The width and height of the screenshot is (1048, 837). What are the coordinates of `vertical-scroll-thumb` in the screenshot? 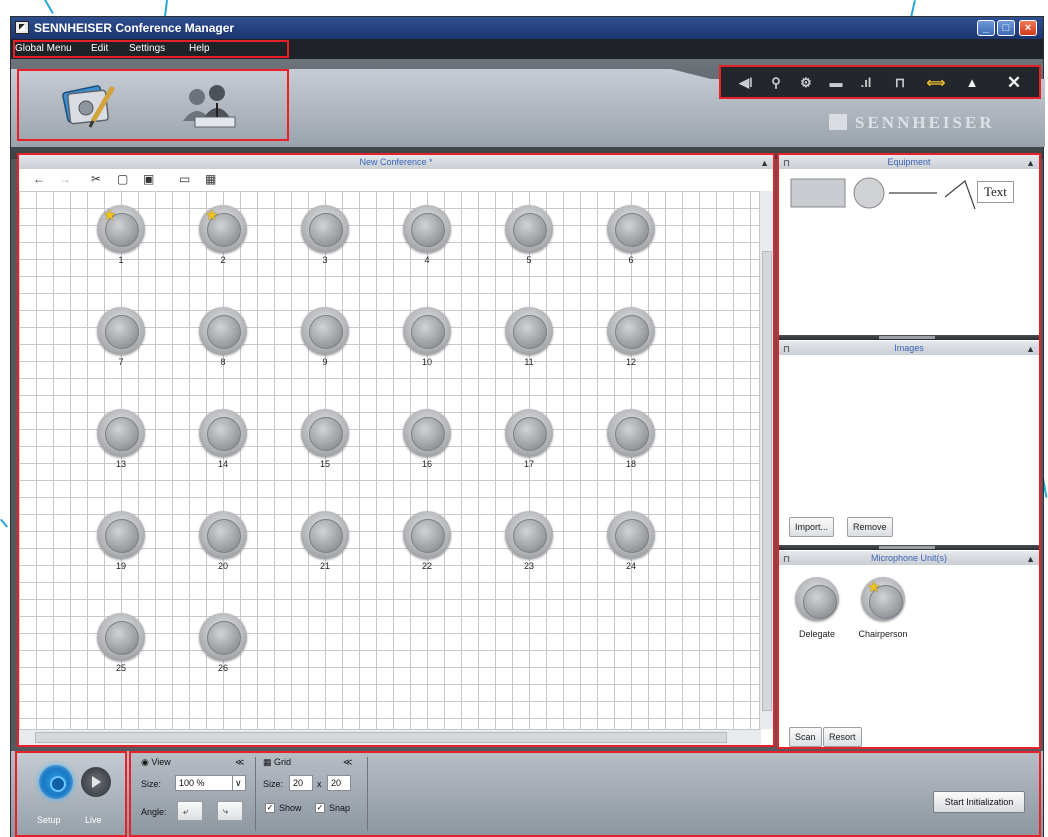 It's located at (767, 481).